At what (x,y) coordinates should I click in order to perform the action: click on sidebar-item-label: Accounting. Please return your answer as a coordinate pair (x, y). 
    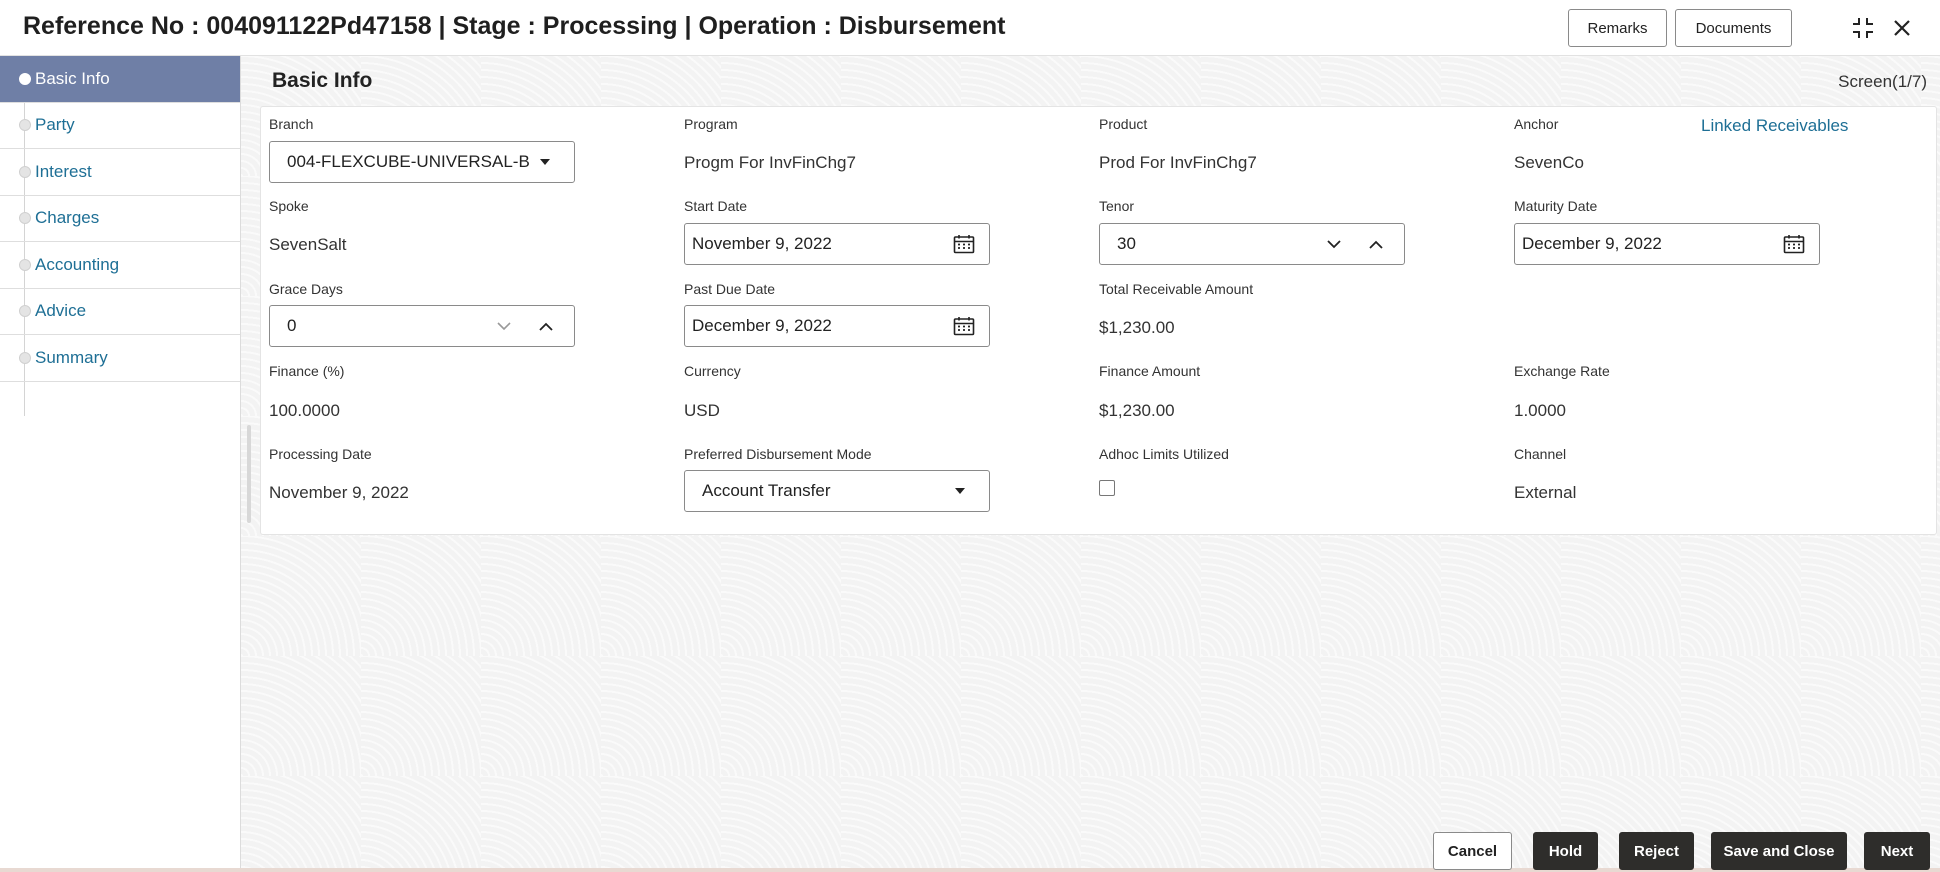
    Looking at the image, I should click on (77, 264).